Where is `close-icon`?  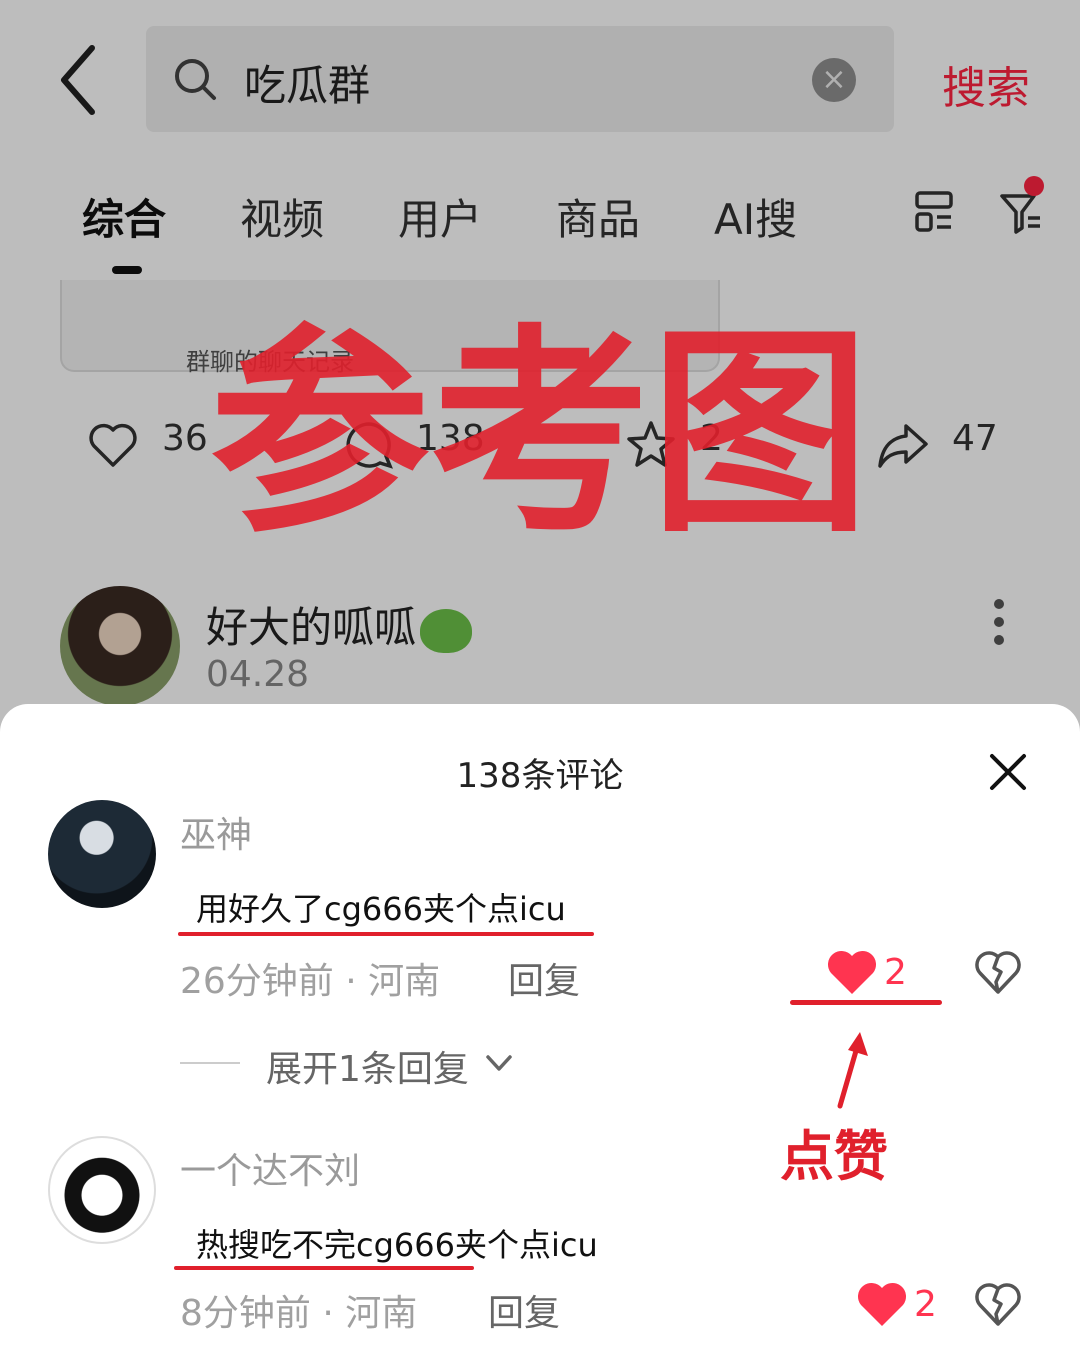
close-icon is located at coordinates (1008, 772).